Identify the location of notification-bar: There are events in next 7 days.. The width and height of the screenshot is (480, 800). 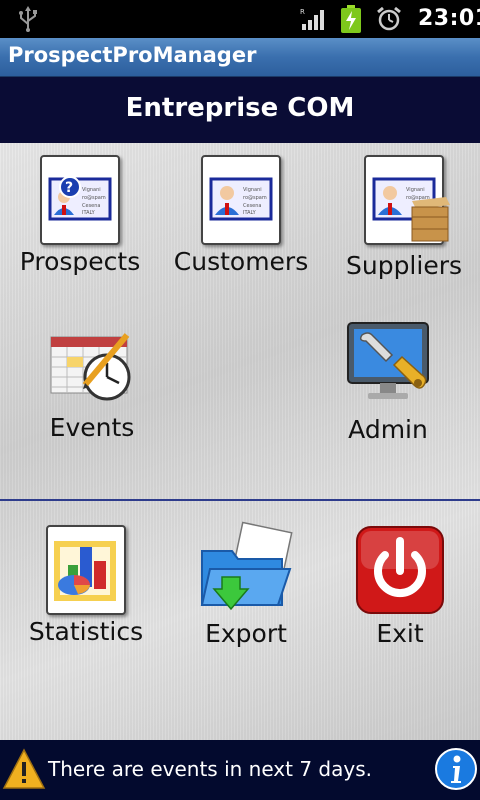
(240, 770).